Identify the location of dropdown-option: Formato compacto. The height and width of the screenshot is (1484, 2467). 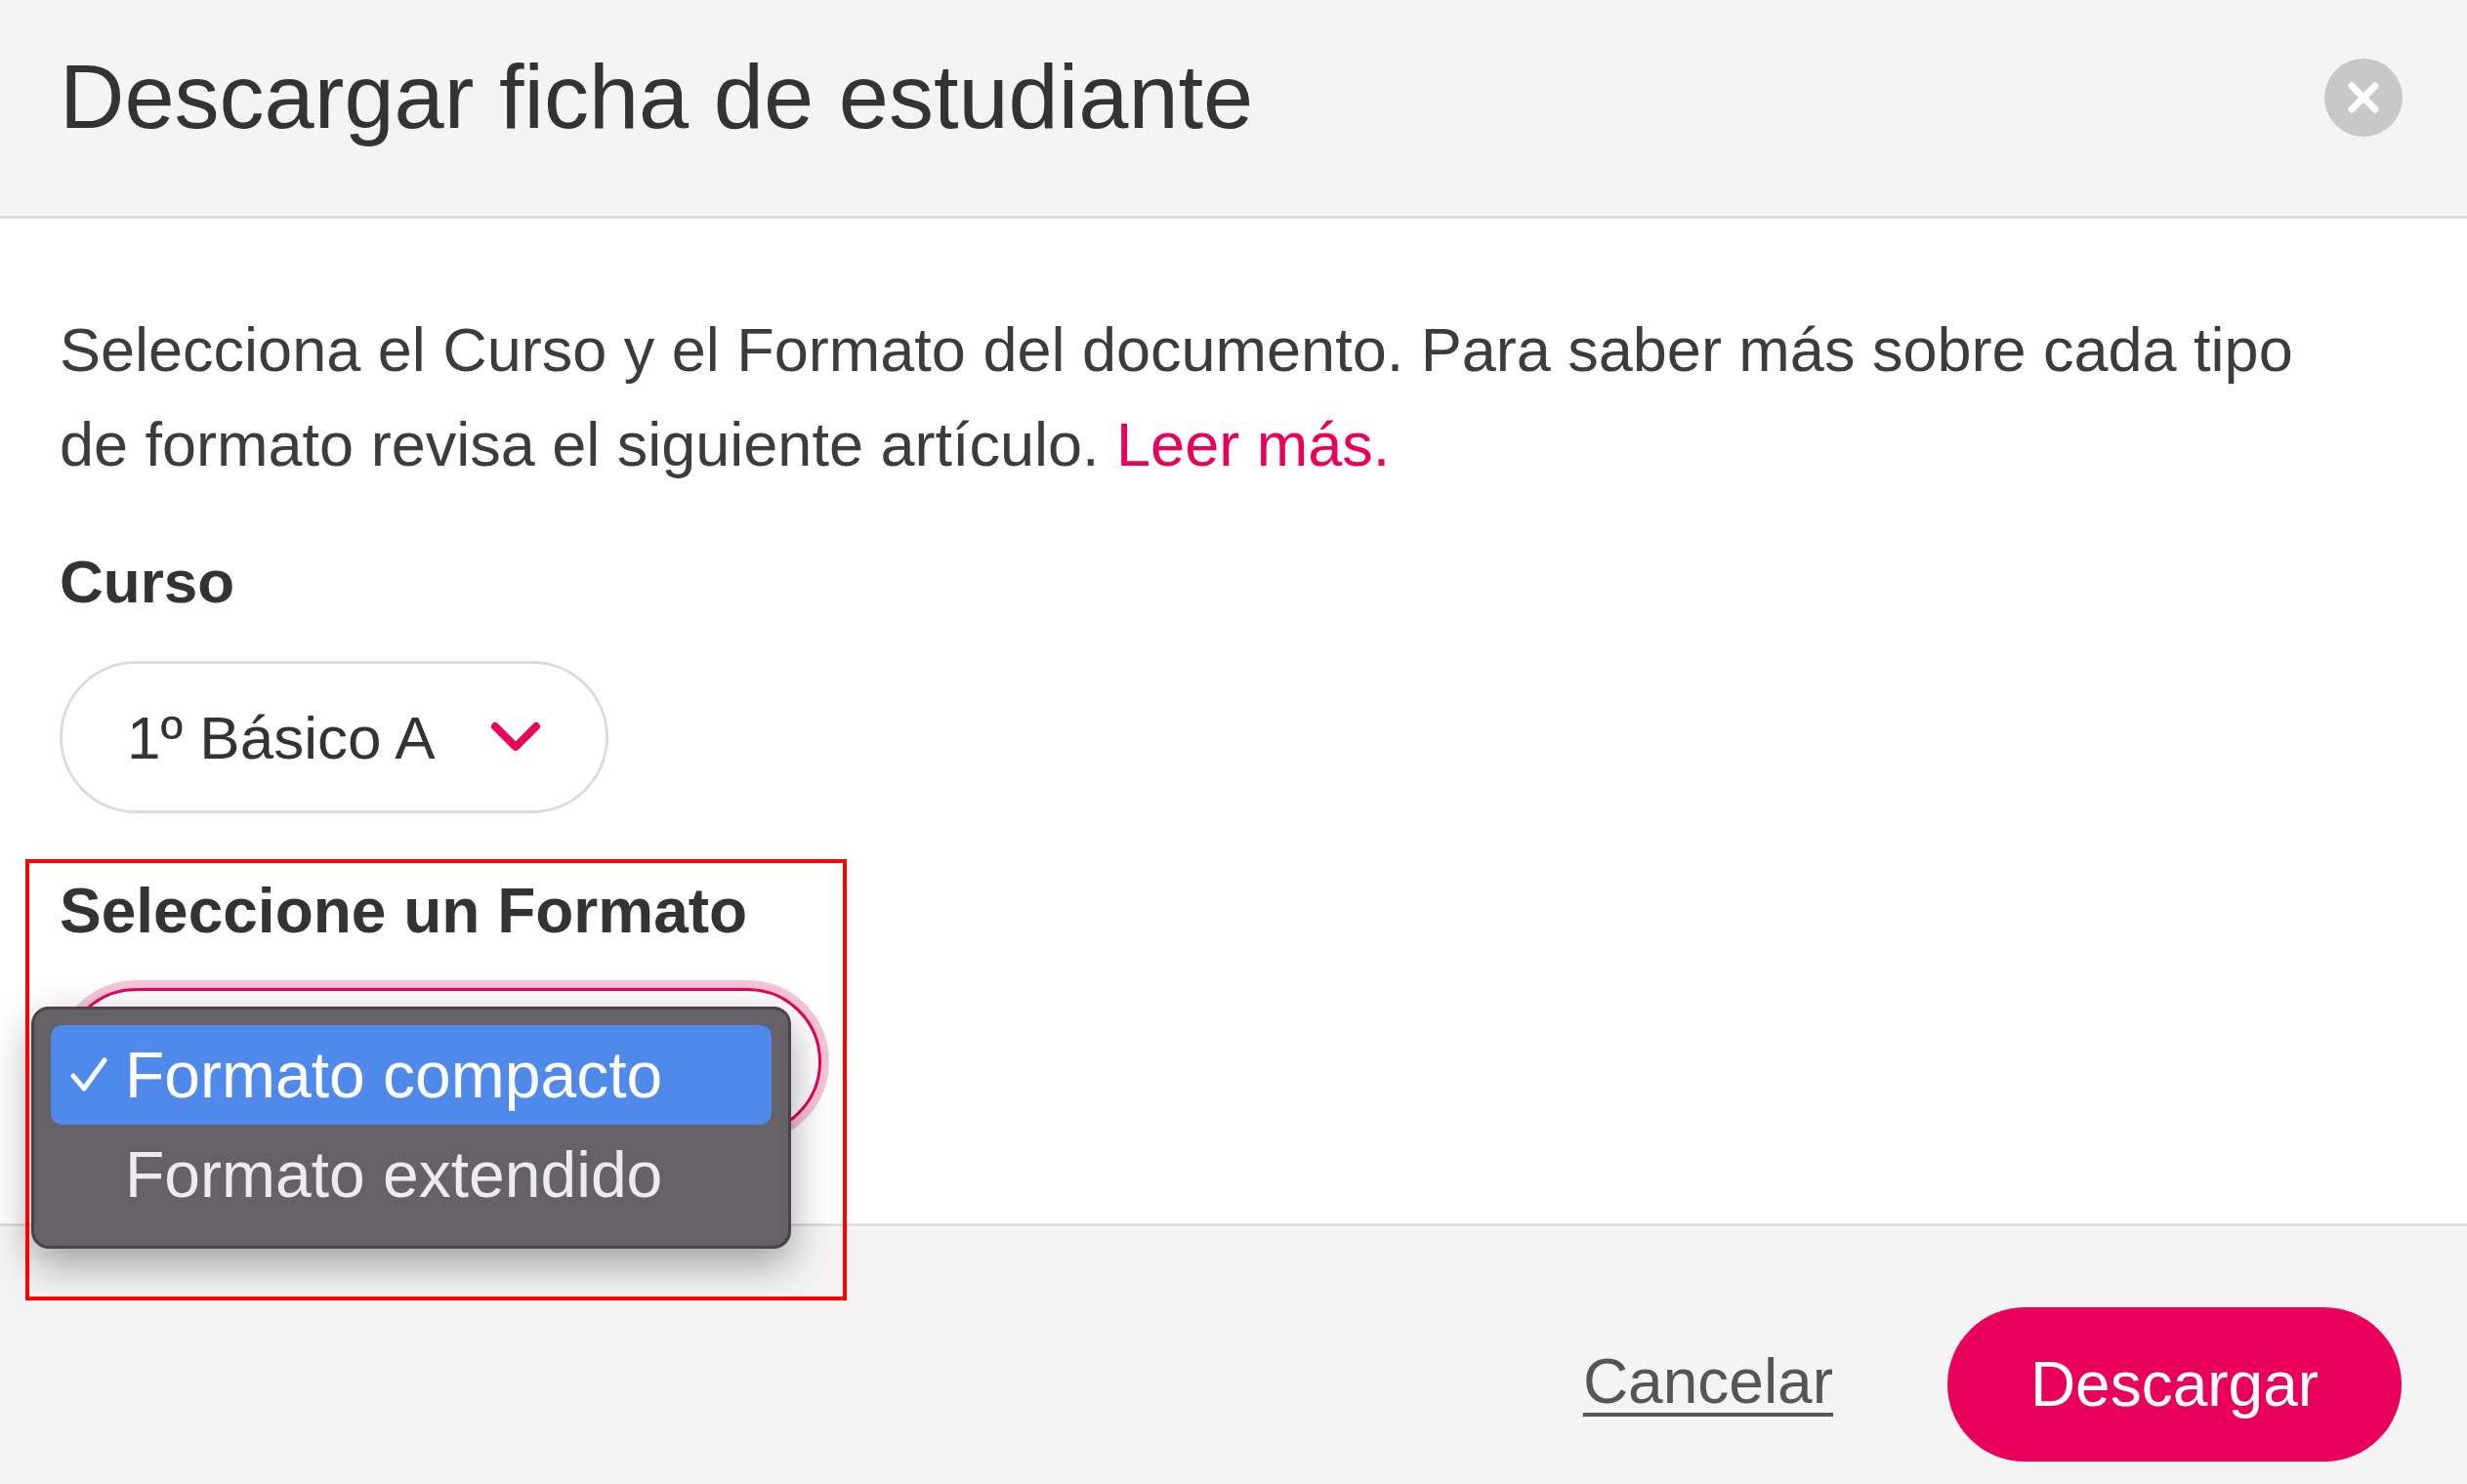
(411, 1075).